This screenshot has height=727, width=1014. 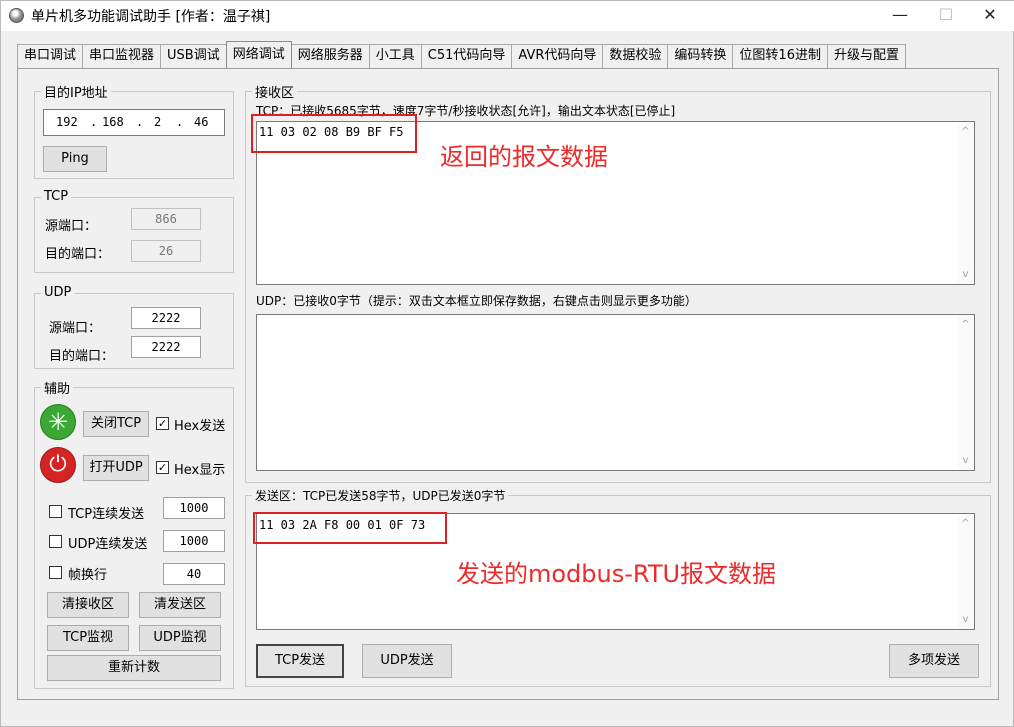 What do you see at coordinates (180, 605) in the screenshot?
I see `clear-send-button: 清发送区` at bounding box center [180, 605].